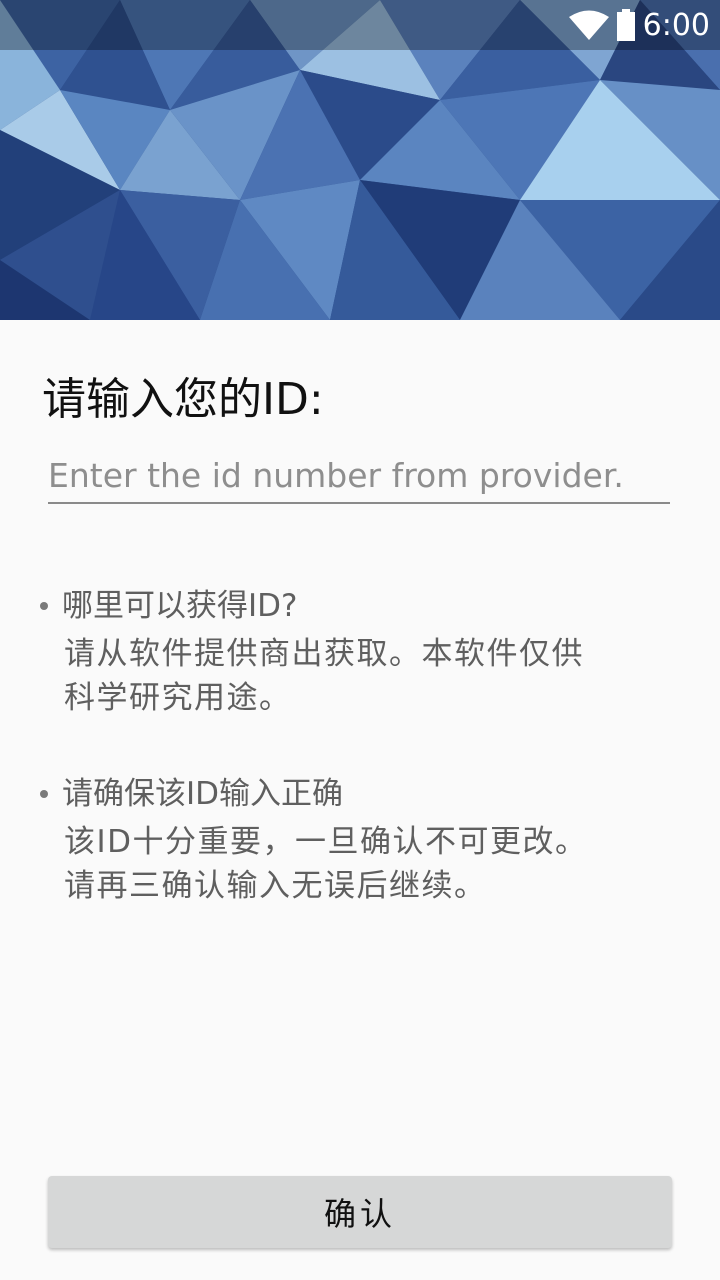  Describe the element at coordinates (203, 794) in the screenshot. I see `tip-title: 请确保该ID输入正确` at that location.